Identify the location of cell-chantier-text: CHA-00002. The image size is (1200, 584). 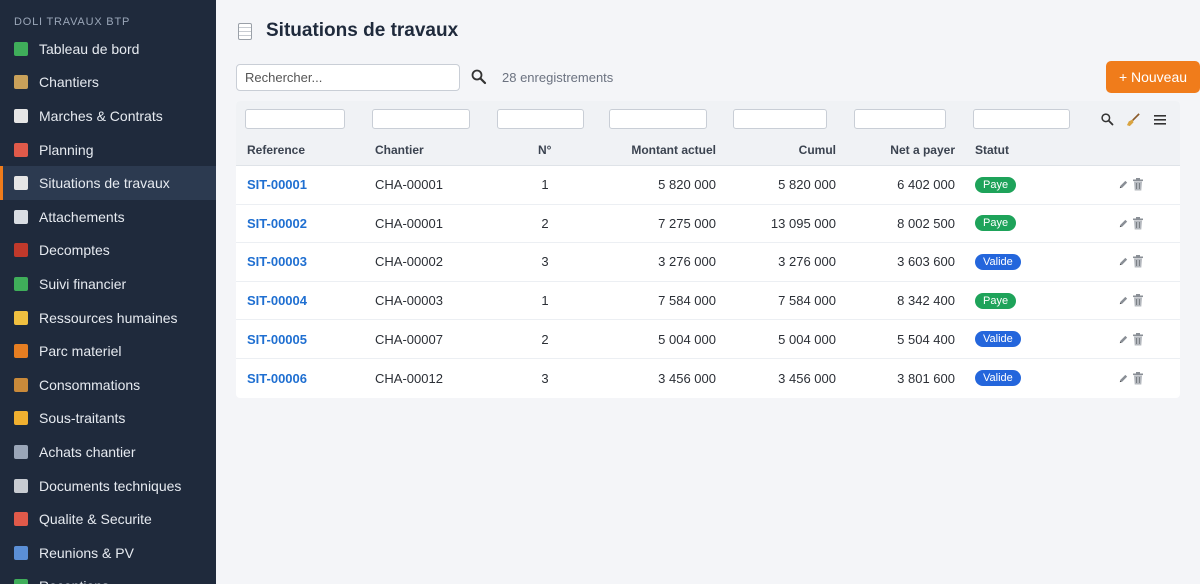
(409, 262).